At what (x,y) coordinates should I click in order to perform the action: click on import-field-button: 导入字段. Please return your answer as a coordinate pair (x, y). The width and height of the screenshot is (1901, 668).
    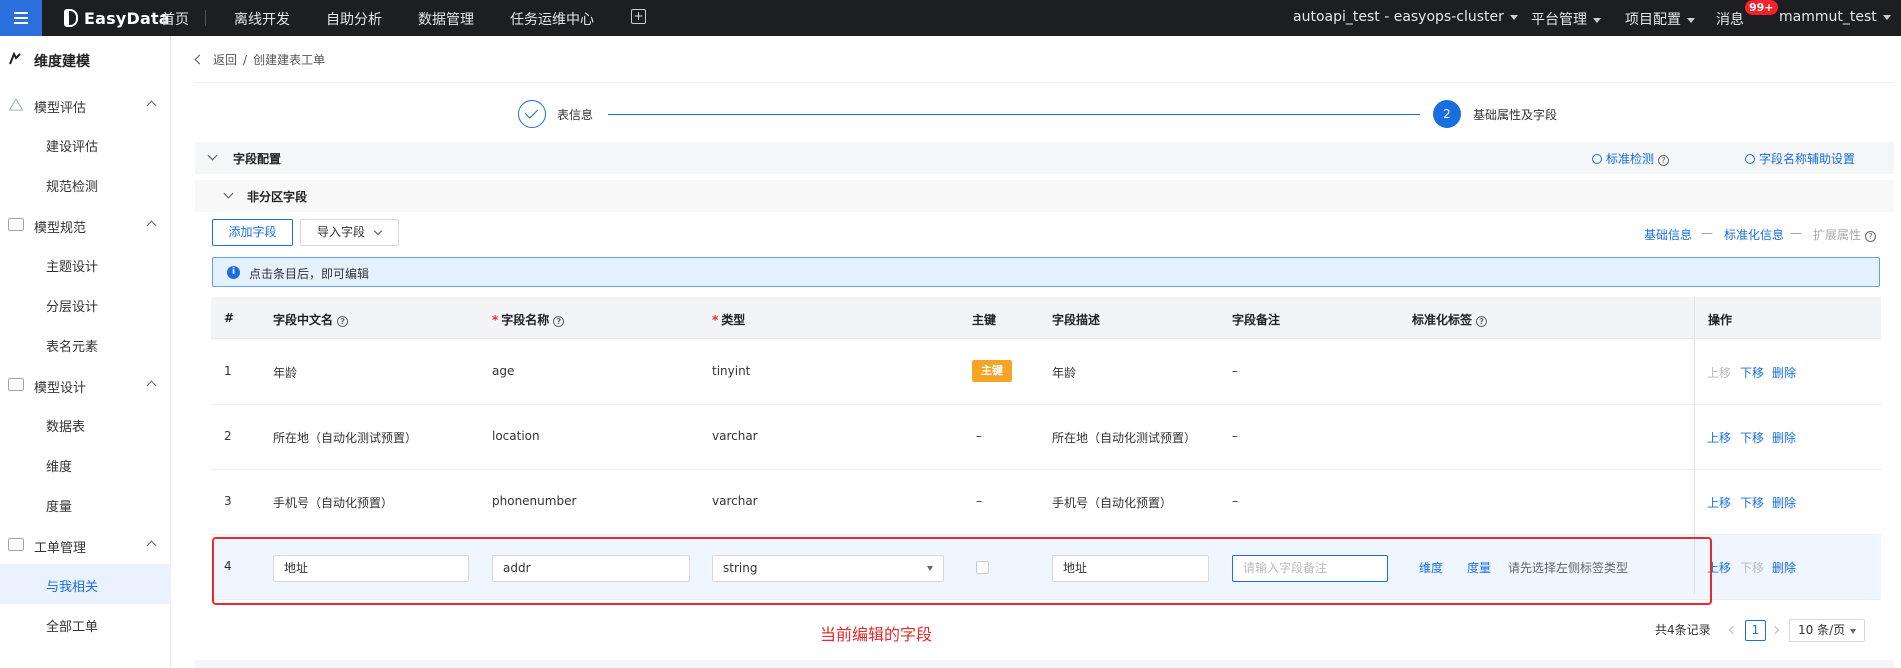
    Looking at the image, I should click on (349, 232).